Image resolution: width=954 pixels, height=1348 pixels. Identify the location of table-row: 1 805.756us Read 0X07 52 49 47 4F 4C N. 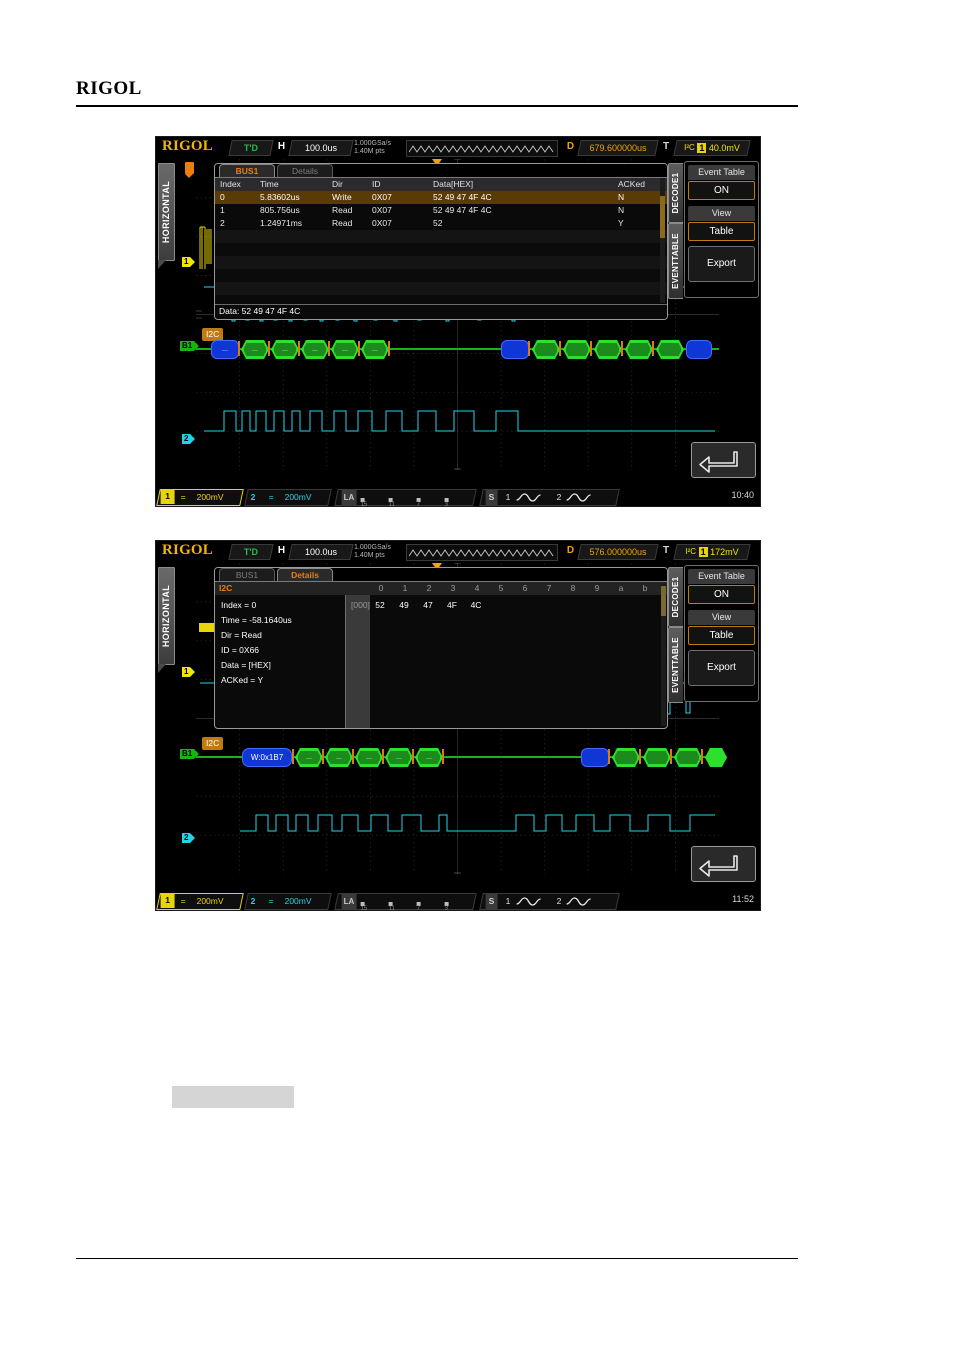
(441, 210).